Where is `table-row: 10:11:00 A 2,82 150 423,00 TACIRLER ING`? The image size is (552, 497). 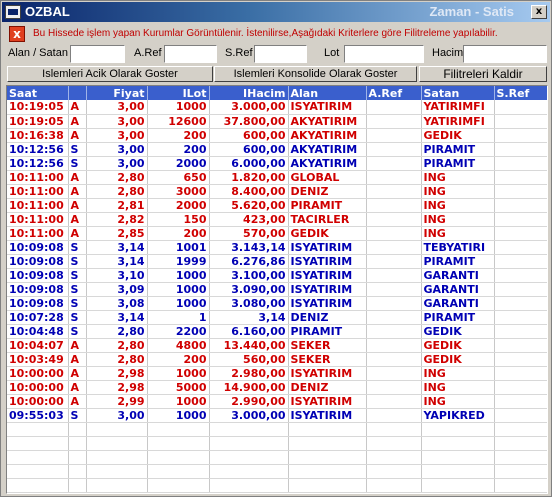
table-row: 10:11:00 A 2,82 150 423,00 TACIRLER ING is located at coordinates (277, 219).